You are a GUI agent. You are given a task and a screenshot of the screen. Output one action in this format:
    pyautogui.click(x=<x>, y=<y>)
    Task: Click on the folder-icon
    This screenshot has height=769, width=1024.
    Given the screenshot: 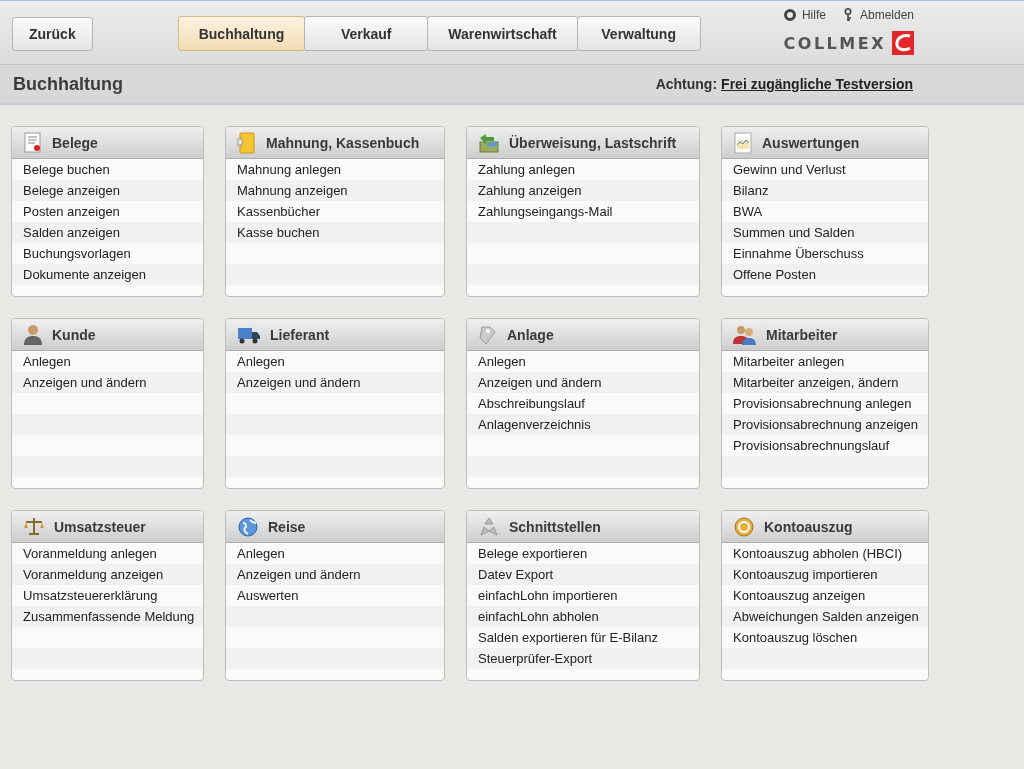 What is the action you would take?
    pyautogui.click(x=247, y=142)
    